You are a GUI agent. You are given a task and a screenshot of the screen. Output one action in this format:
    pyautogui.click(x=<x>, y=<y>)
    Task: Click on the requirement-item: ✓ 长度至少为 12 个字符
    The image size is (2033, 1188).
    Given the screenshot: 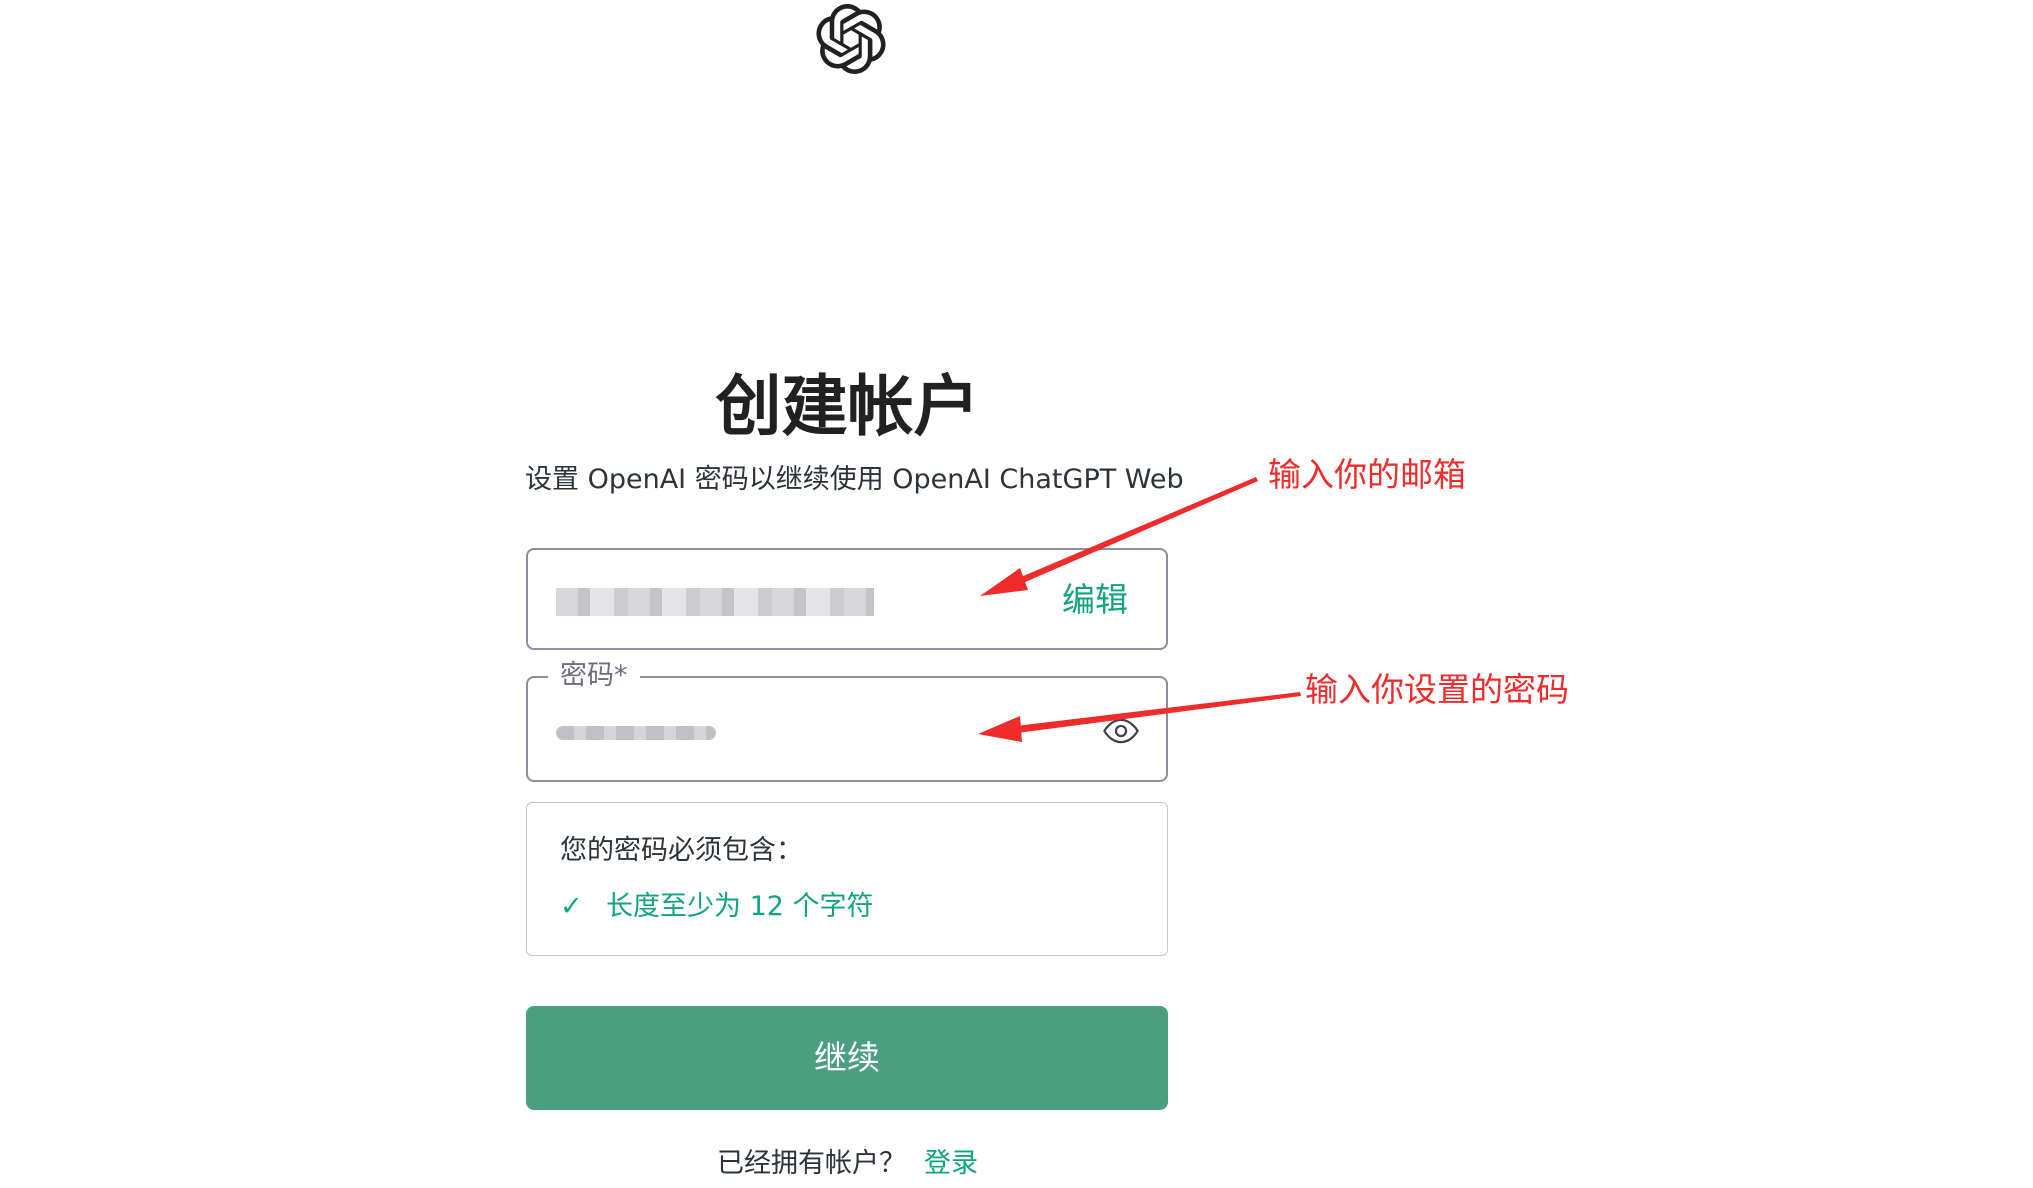 What is the action you would take?
    pyautogui.click(x=717, y=907)
    